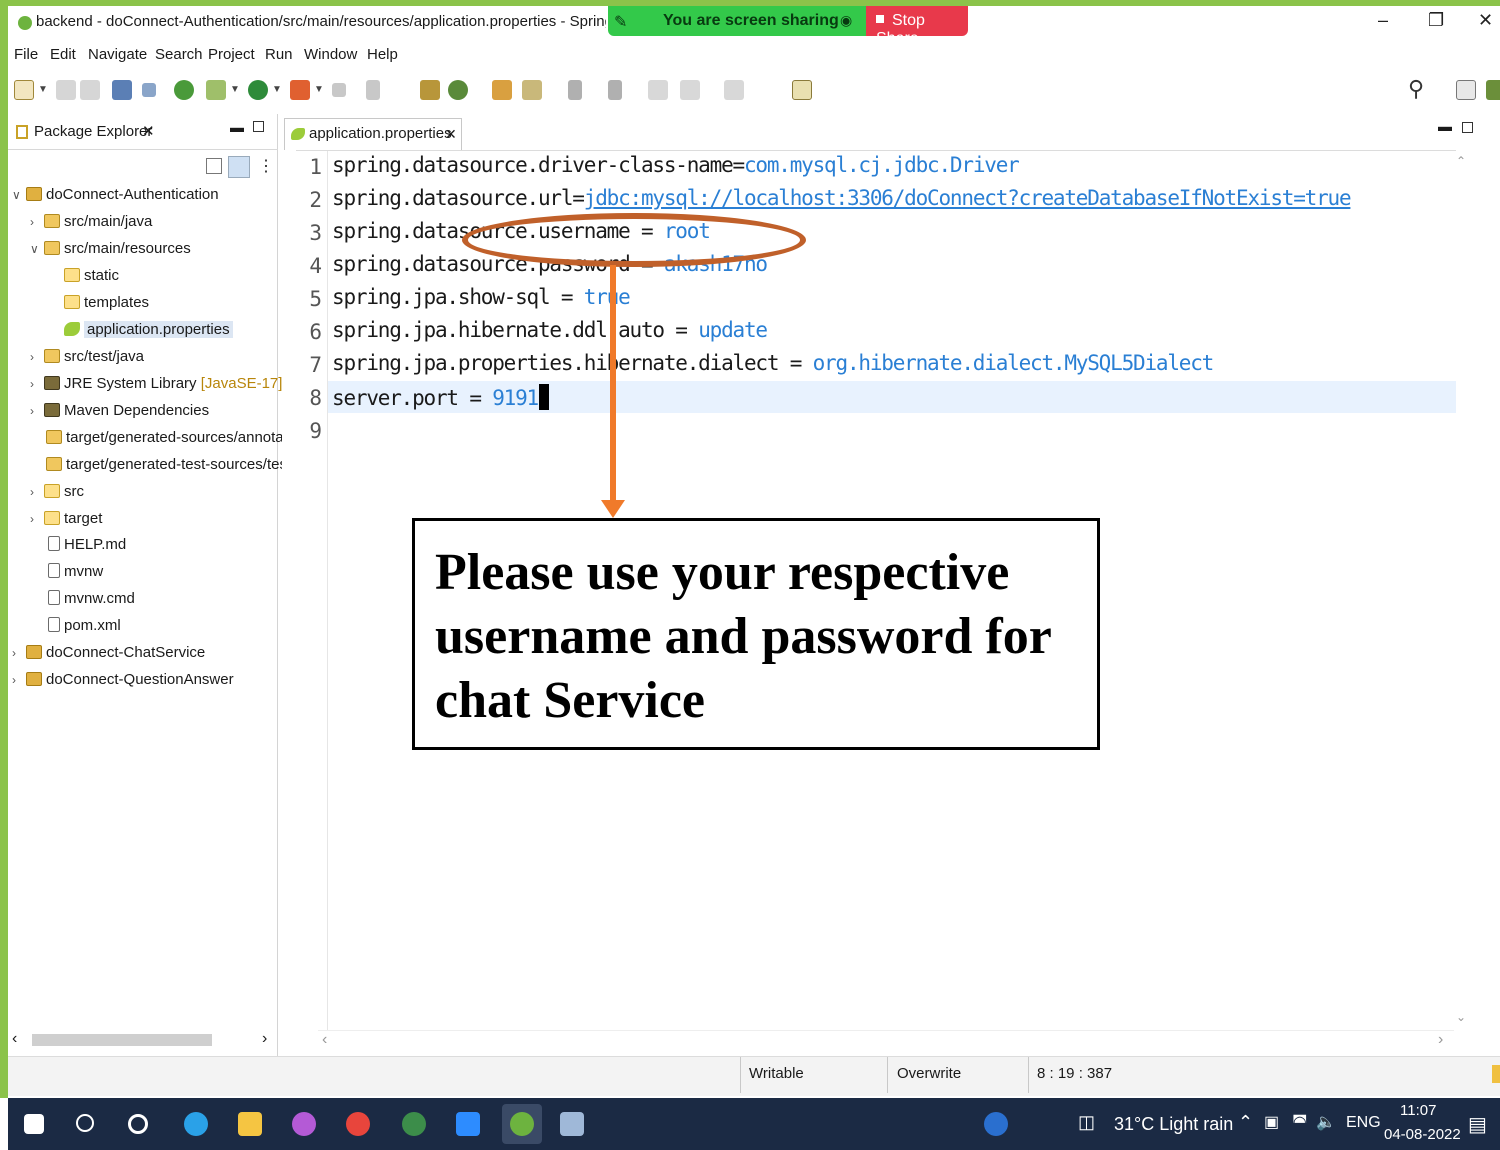  Describe the element at coordinates (91, 279) in the screenshot. I see `tree-item-static: static` at that location.